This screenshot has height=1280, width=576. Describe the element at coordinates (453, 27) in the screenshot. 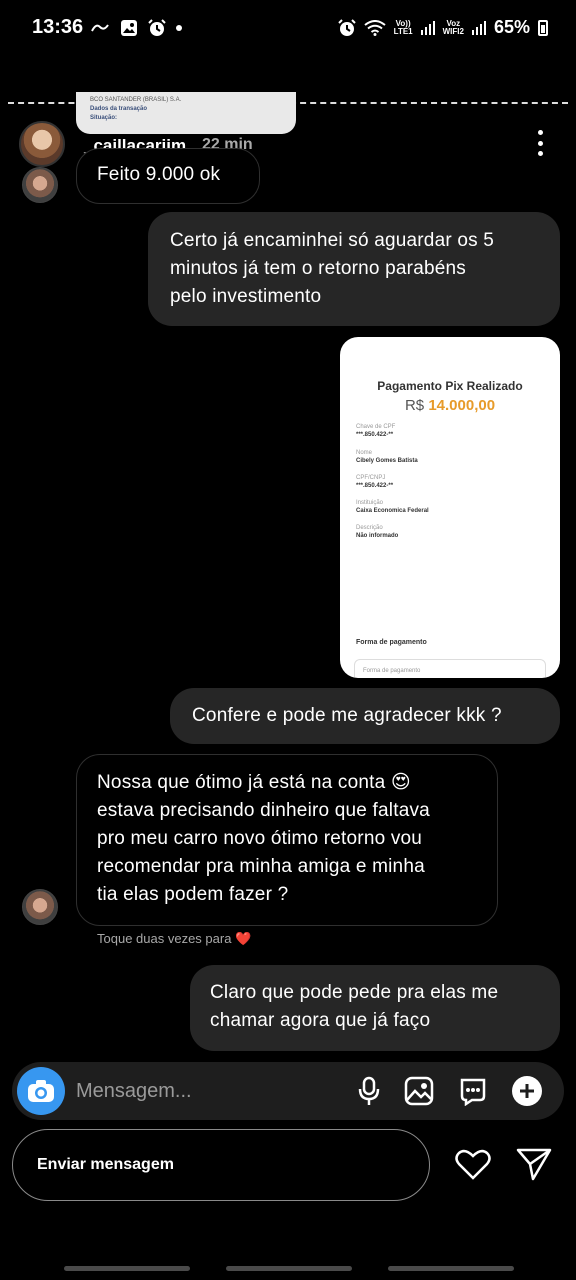

I see `volte-label-2: Voz WIFI2` at that location.